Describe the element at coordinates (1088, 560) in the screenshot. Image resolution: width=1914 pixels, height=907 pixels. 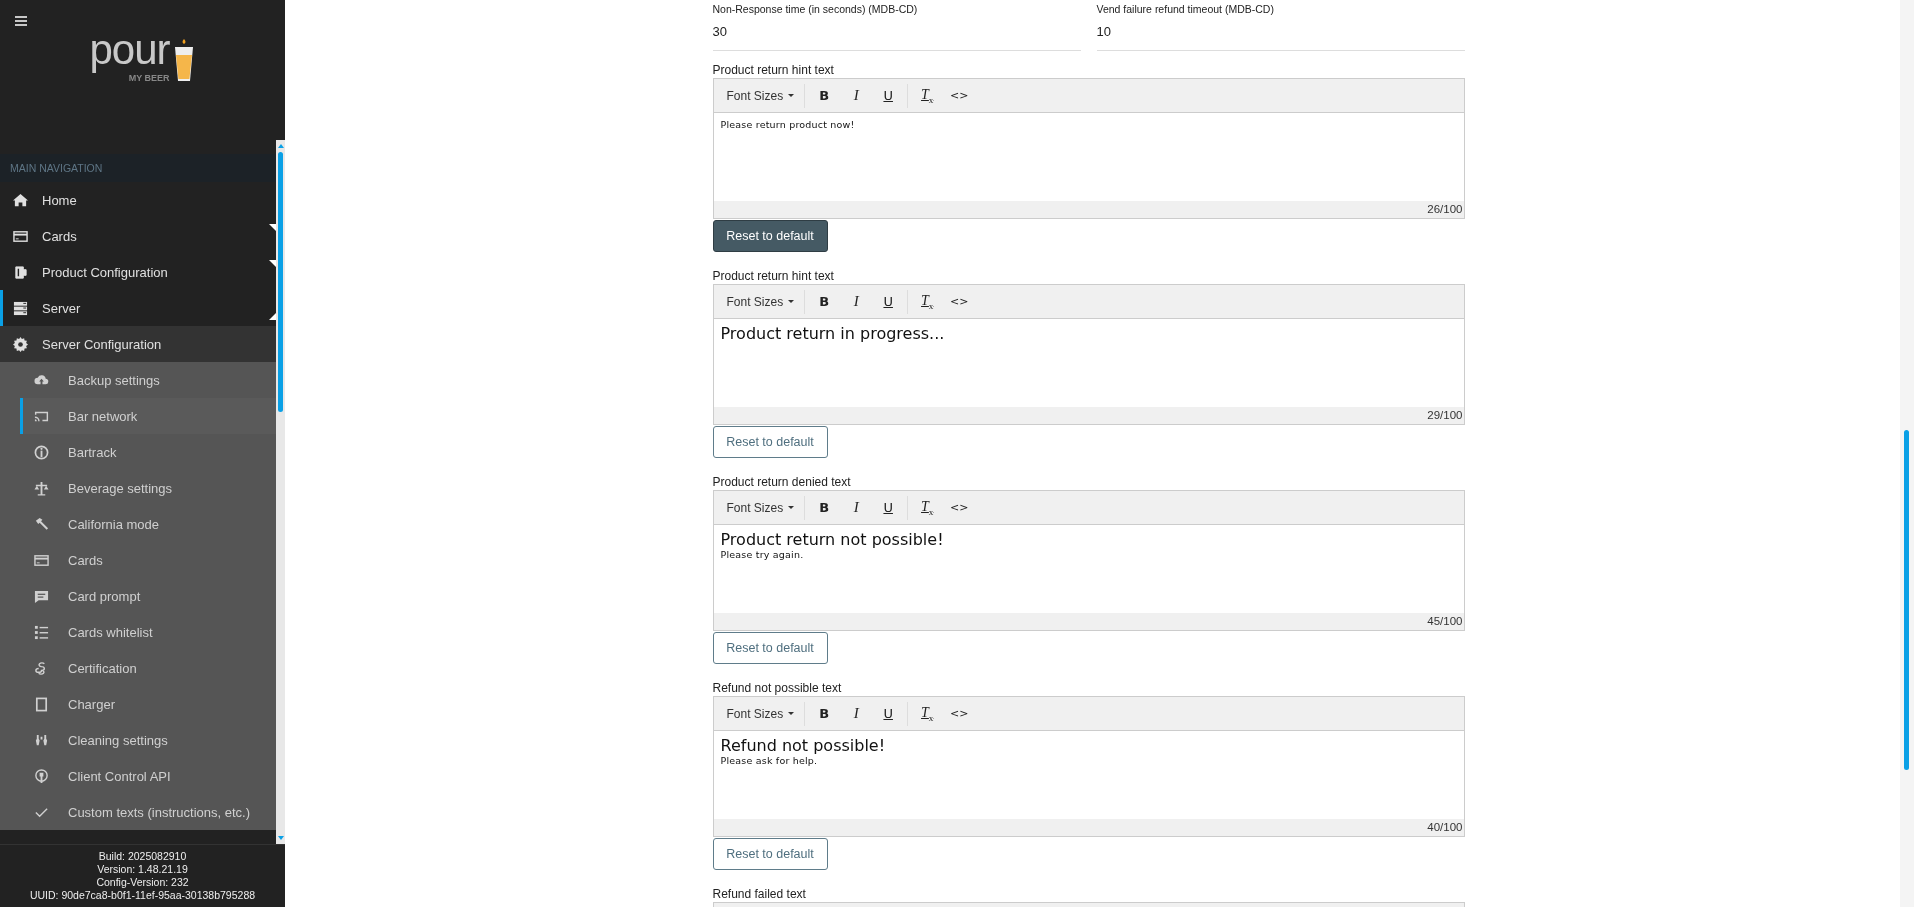
I see `rich-text-editor: Font Sizes B I U T$_{x}$ <> Product return not possible! Please try again. 45/100` at that location.